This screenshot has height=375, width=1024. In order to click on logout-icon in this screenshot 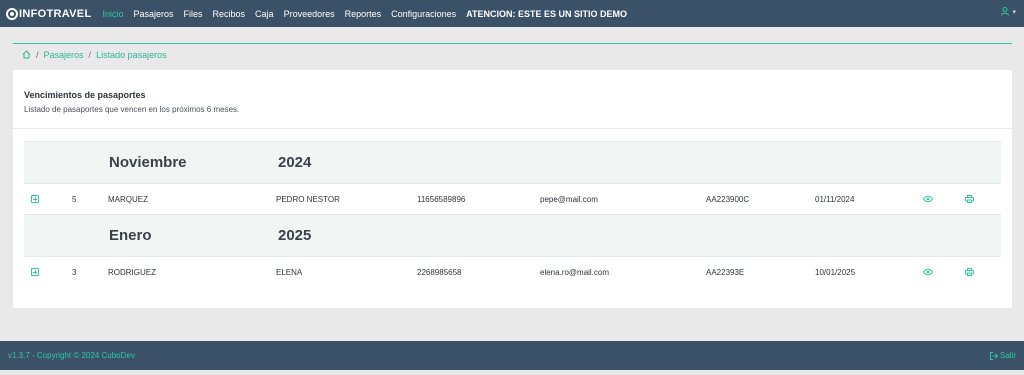, I will do `click(993, 355)`.